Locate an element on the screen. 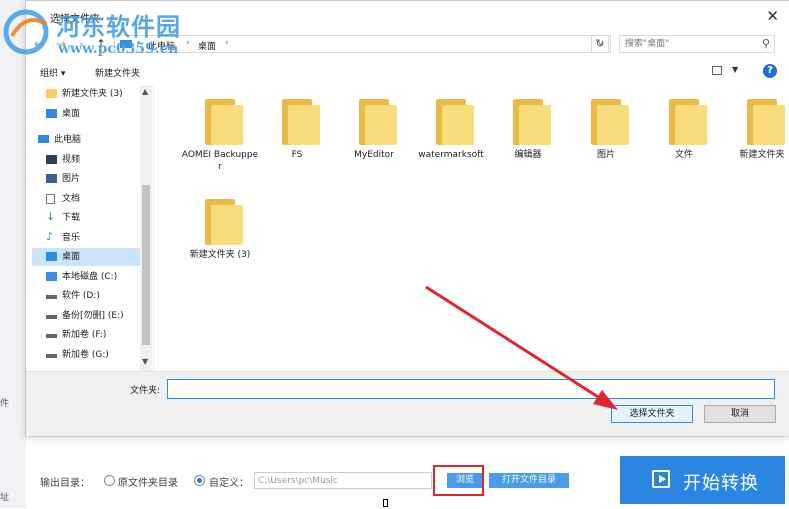  watermark-url: www.pc0359.cn is located at coordinates (118, 49).